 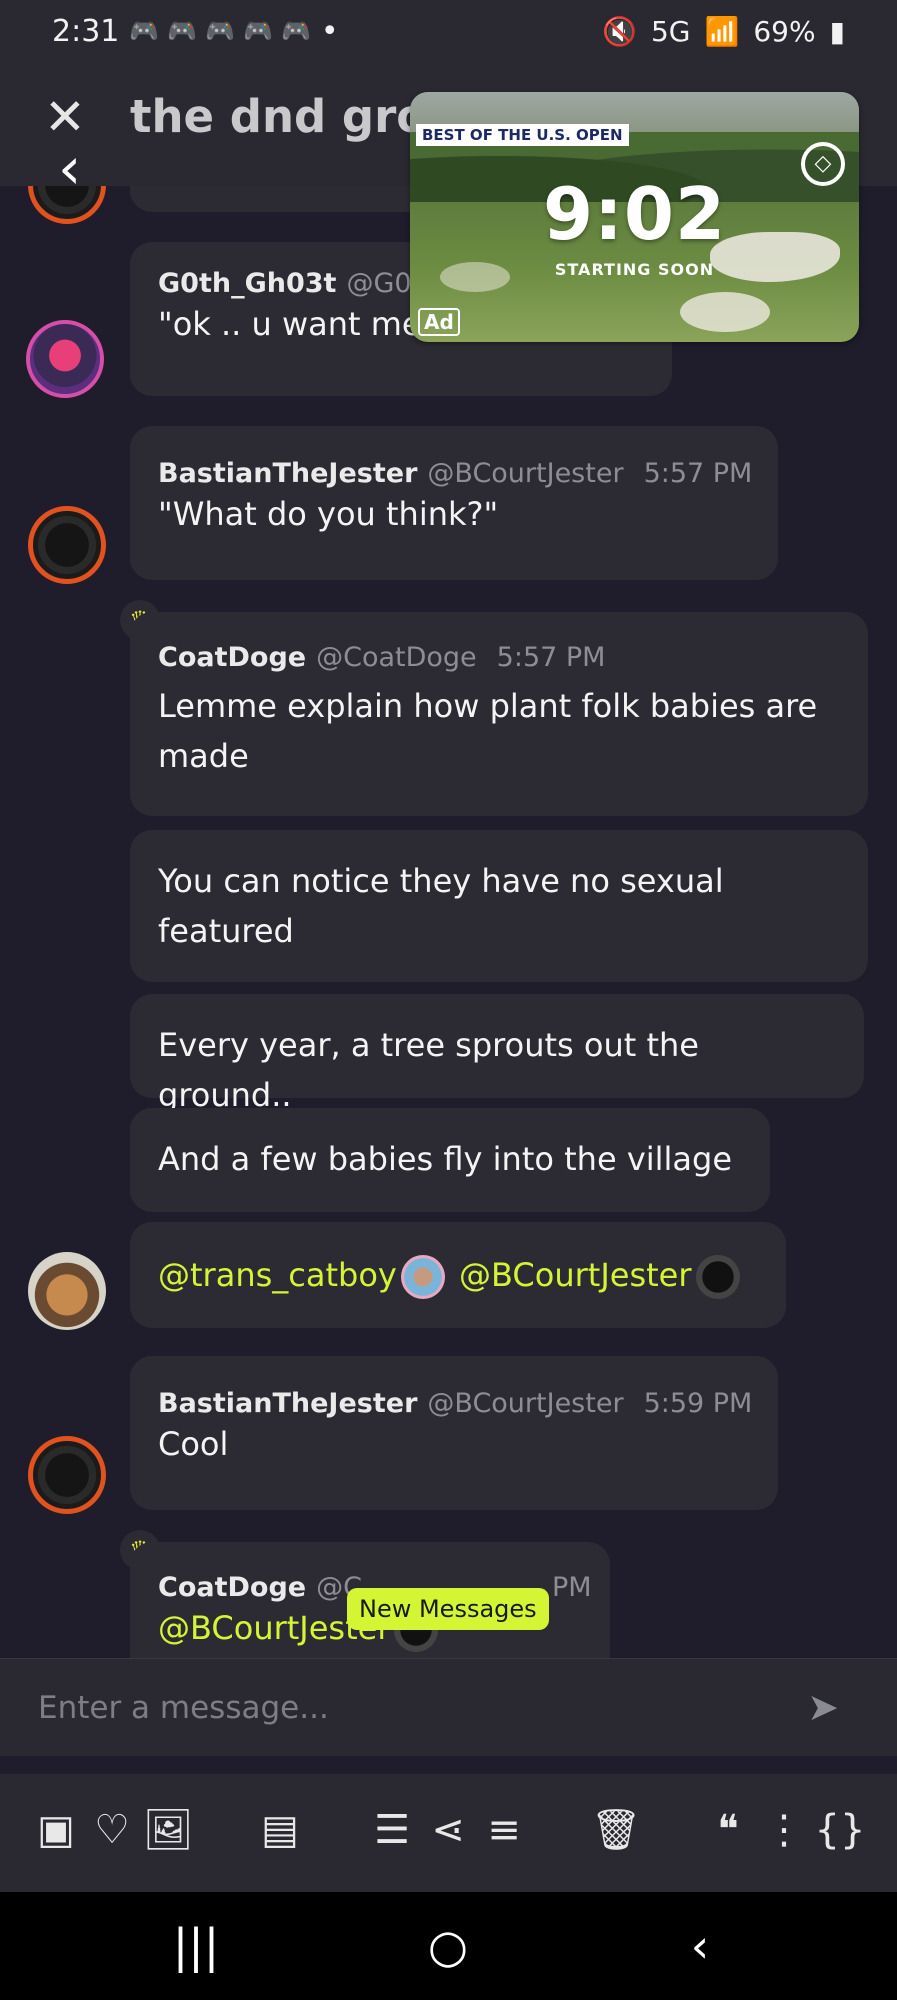 I want to click on formatting-toolbar: ▣ ♡ 🖼 ▤ ☰ ⋖ ≡ 🗑 ❝ ⋮ {}, so click(x=448, y=1833).